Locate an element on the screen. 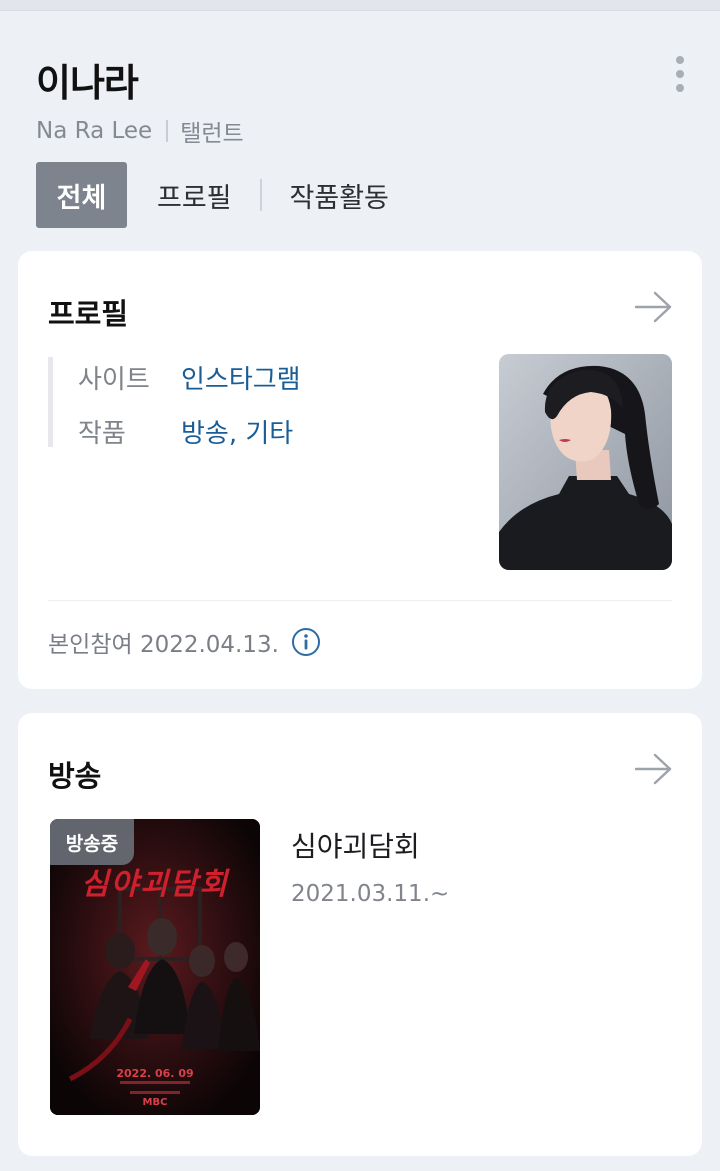  profile-info-row-works: 작품 방송, 기타 is located at coordinates (185, 431).